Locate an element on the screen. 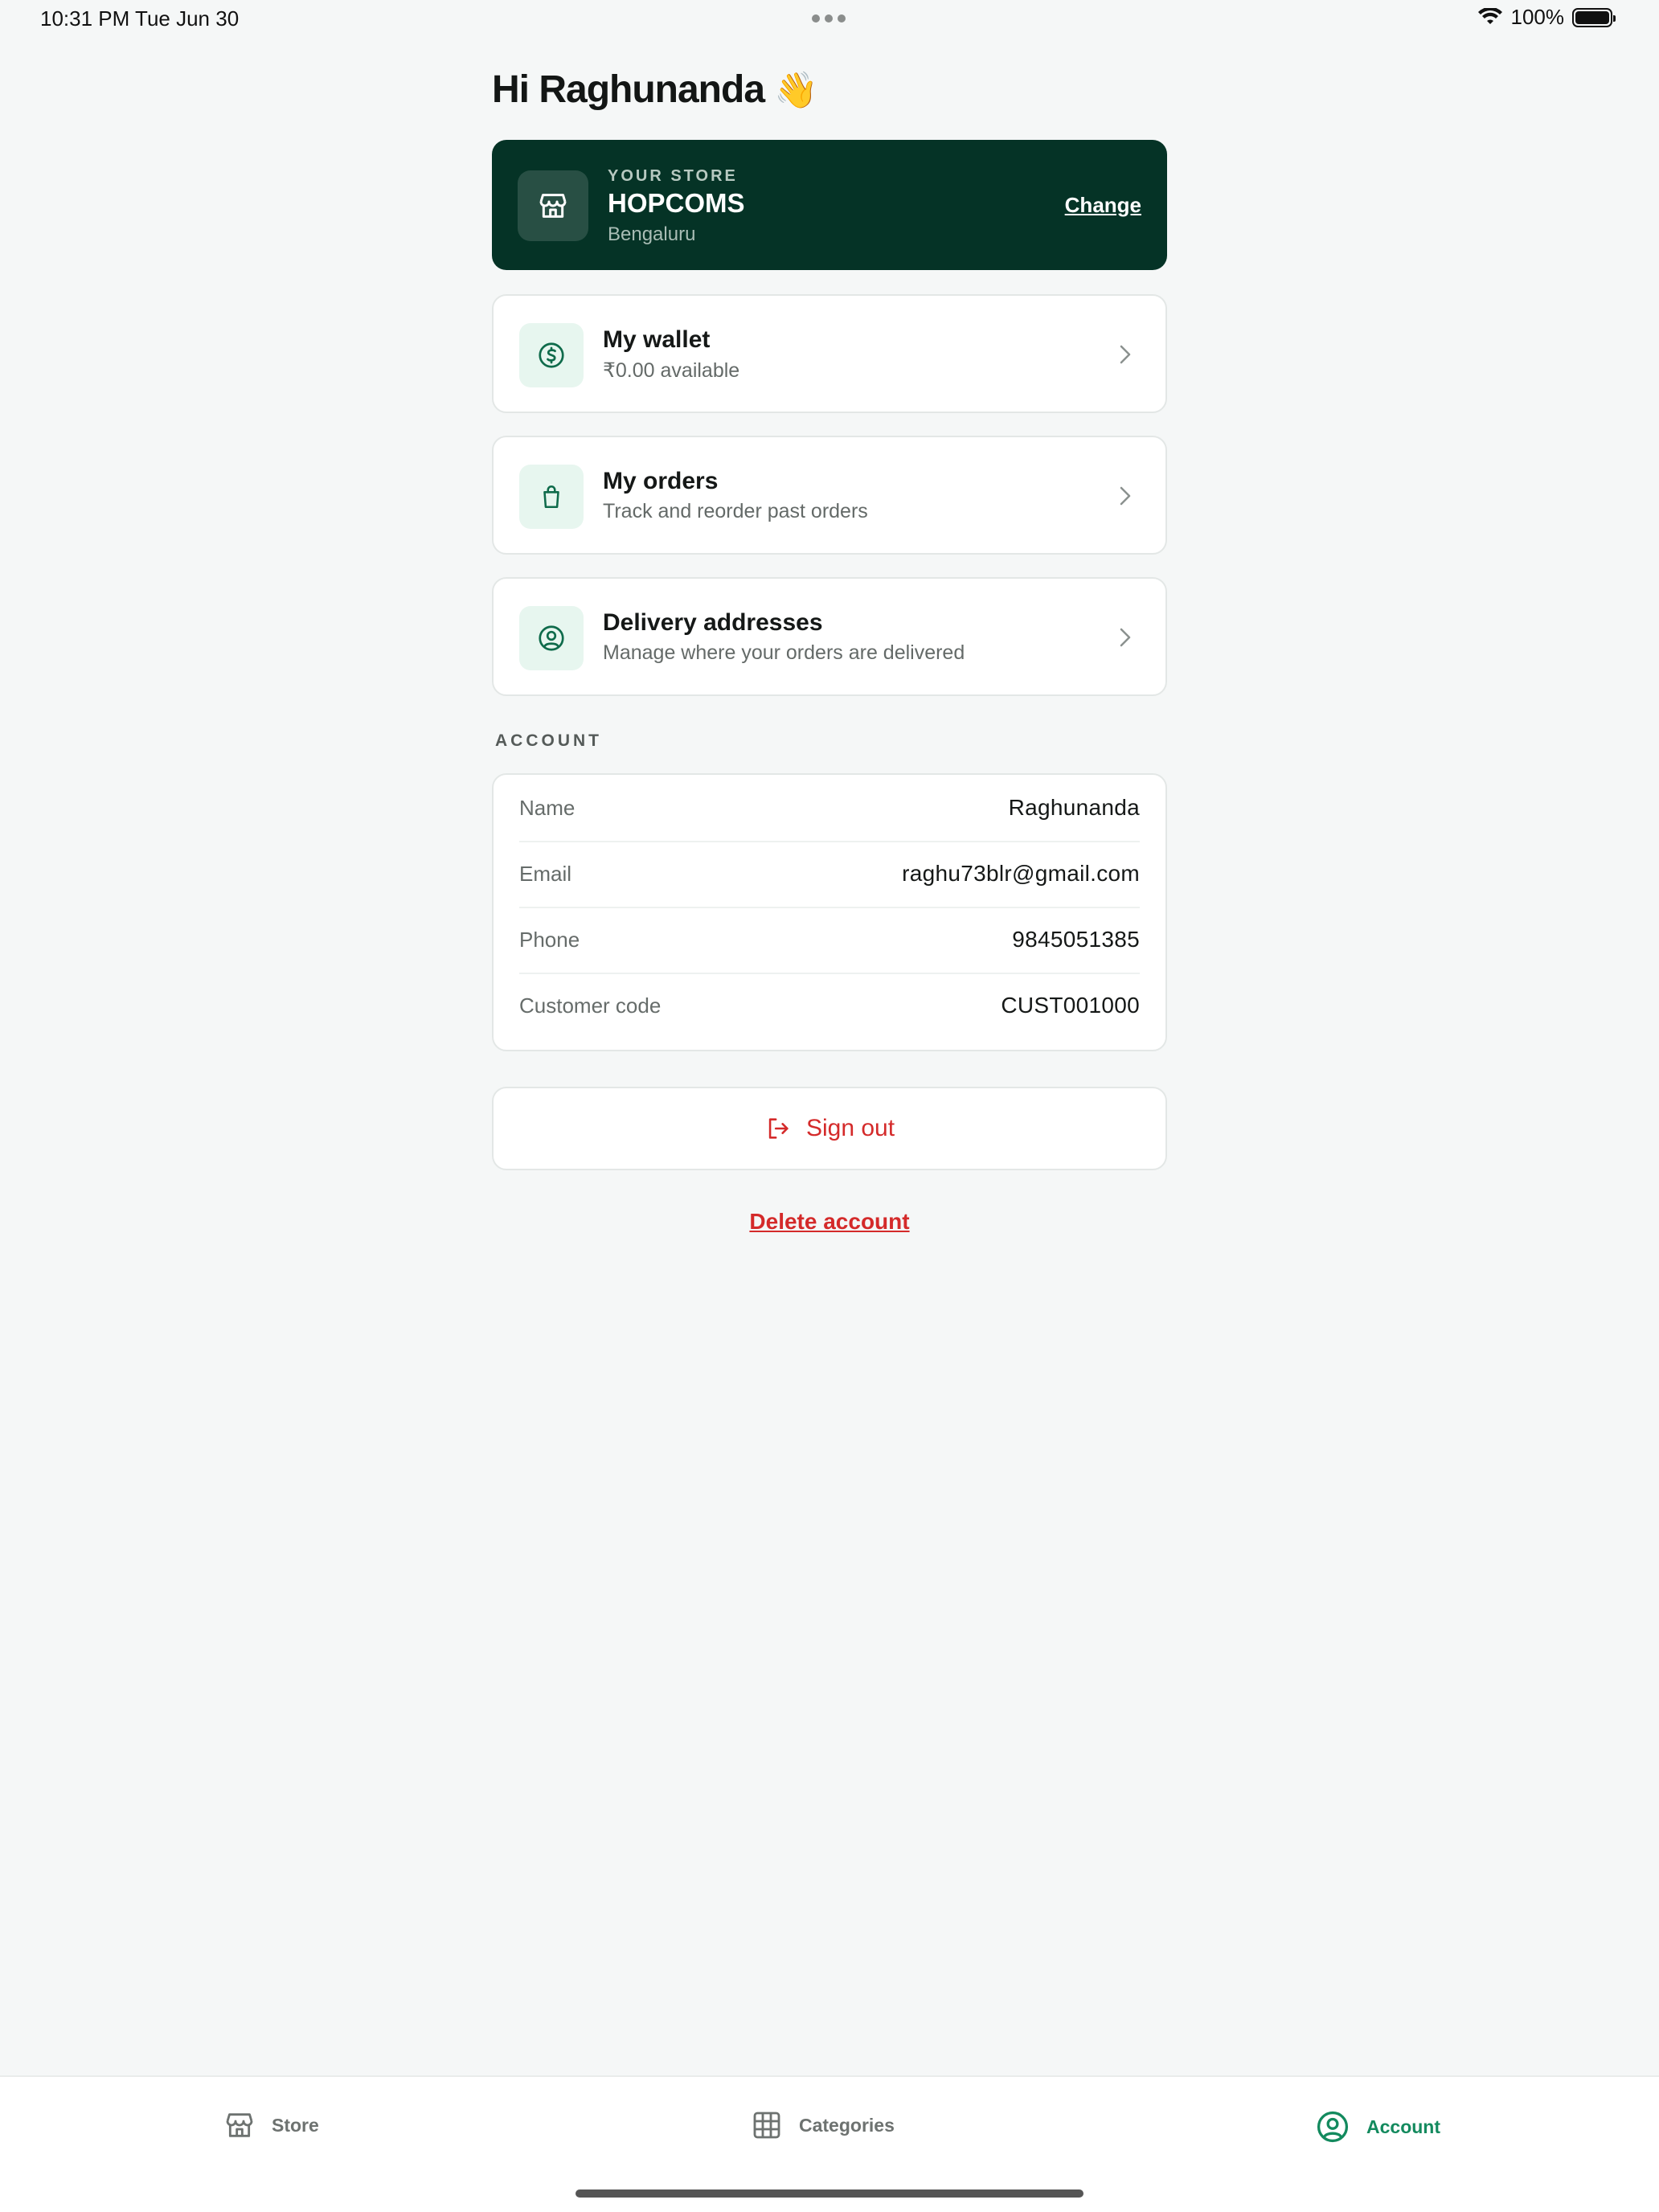 This screenshot has height=2212, width=1659. account-row-phone: Phone 9845051385 is located at coordinates (829, 940).